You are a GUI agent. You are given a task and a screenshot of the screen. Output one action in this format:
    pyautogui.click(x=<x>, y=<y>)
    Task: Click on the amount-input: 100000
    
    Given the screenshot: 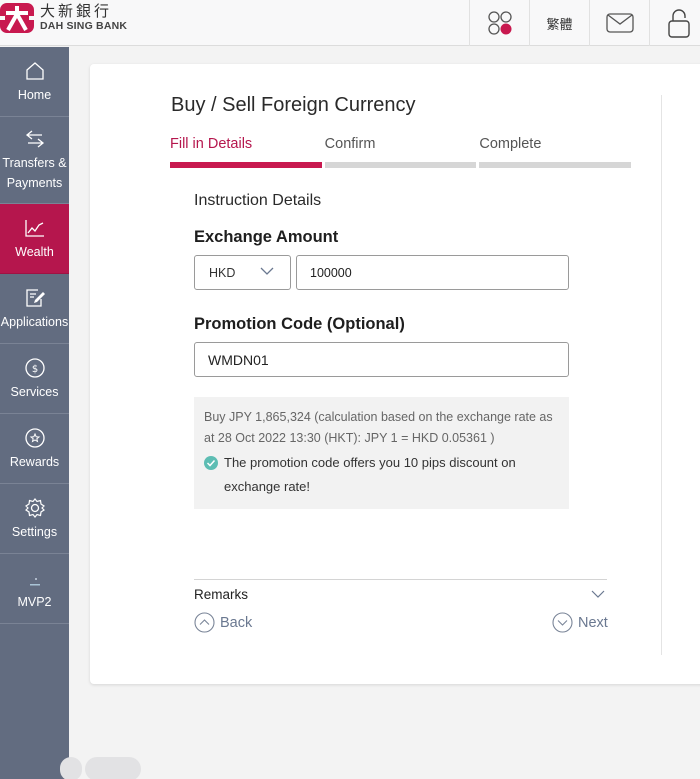 What is the action you would take?
    pyautogui.click(x=432, y=272)
    